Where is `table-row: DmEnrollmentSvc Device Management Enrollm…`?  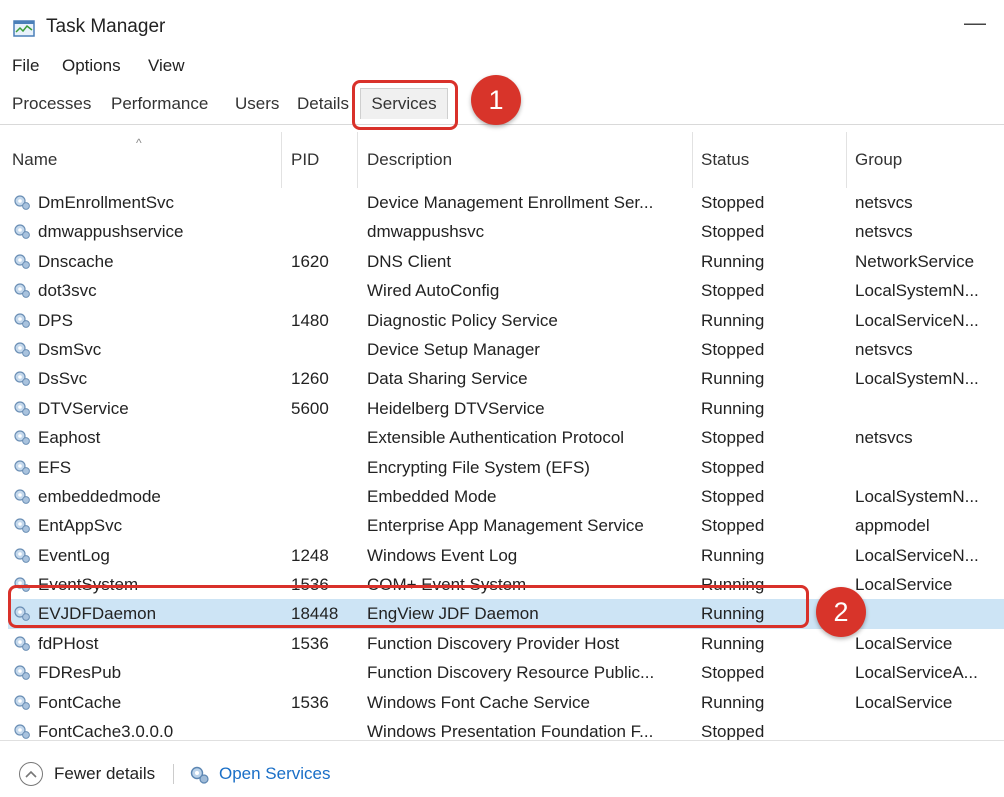 table-row: DmEnrollmentSvc Device Management Enrollm… is located at coordinates (506, 202).